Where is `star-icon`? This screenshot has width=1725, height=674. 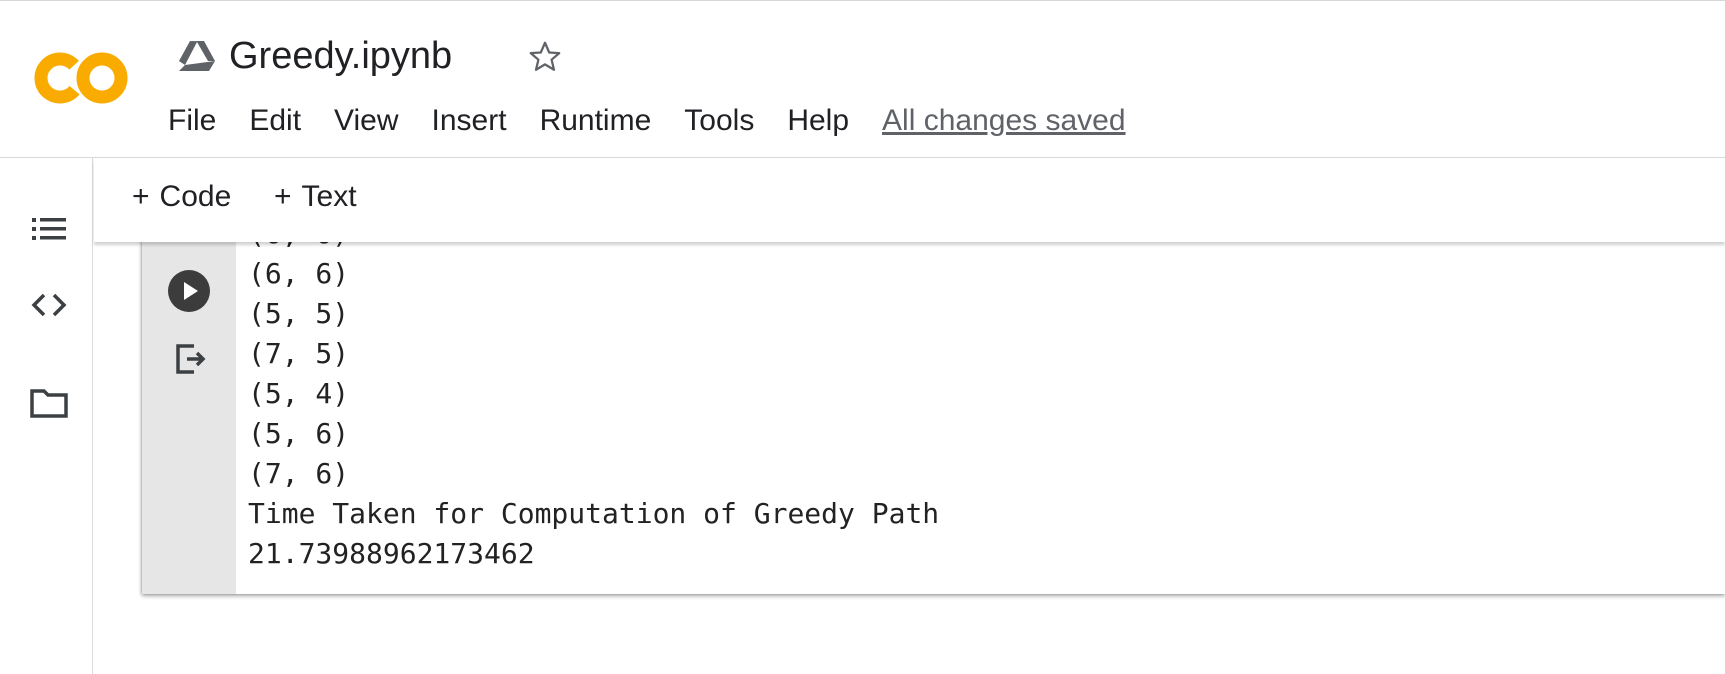 star-icon is located at coordinates (545, 57).